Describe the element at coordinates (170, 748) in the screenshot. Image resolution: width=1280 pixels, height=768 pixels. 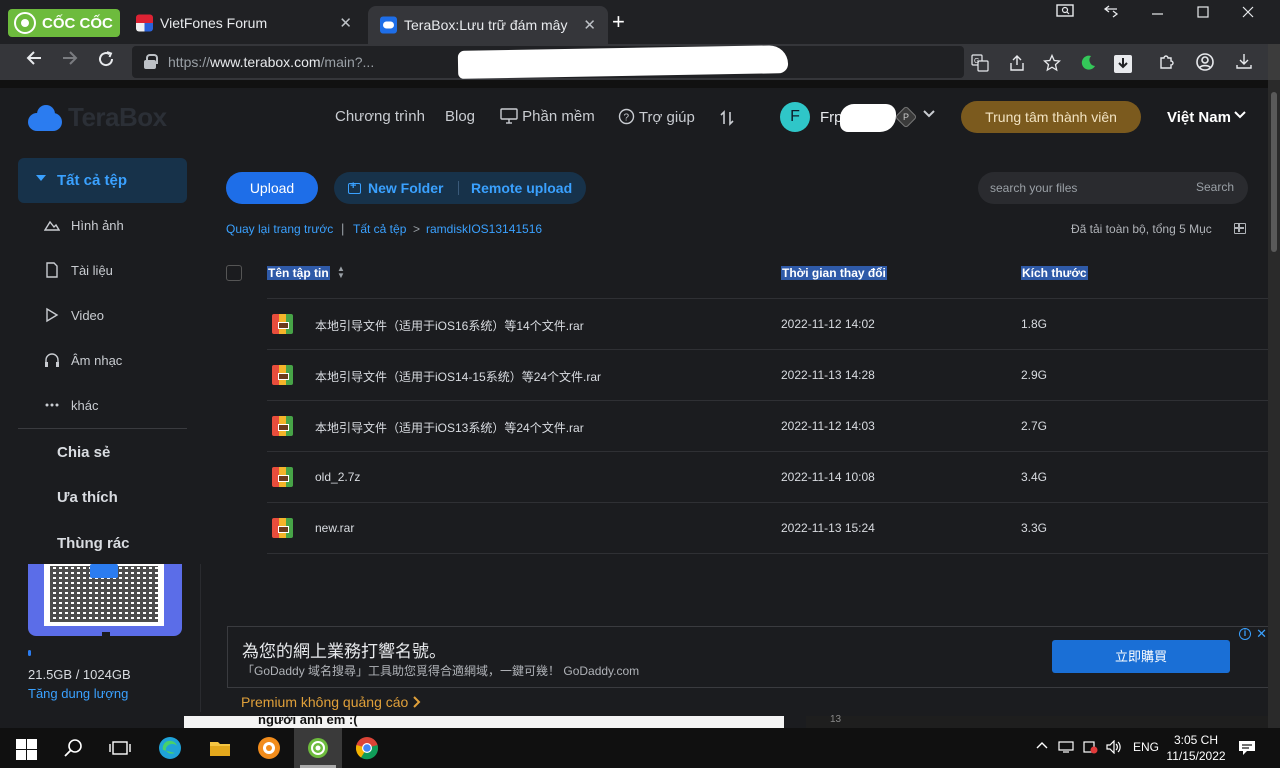
I see `edge-browser-icon` at that location.